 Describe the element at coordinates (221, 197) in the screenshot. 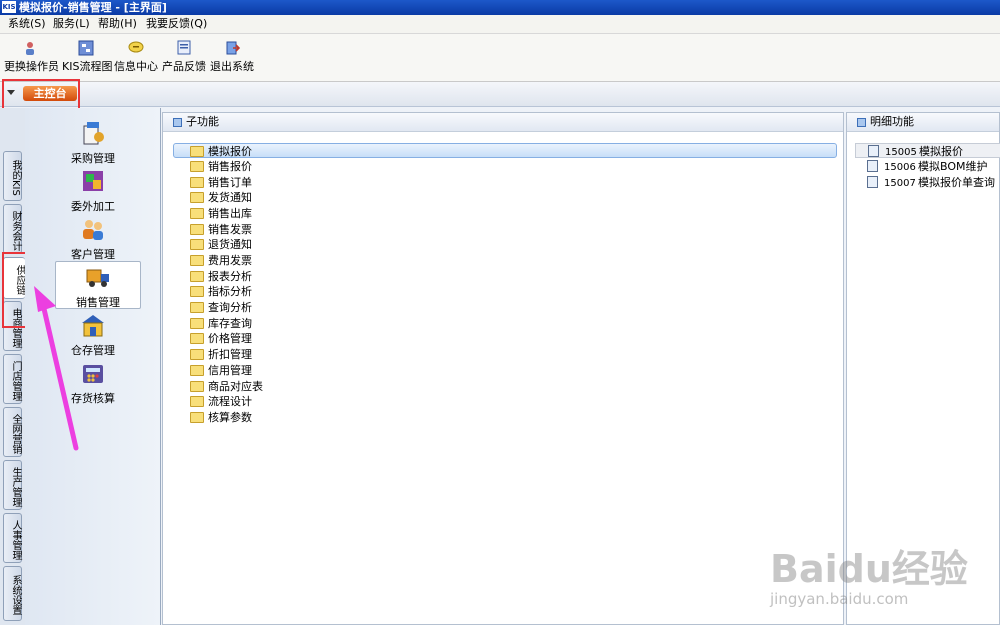

I see `subfunction-item: 发货通知` at that location.